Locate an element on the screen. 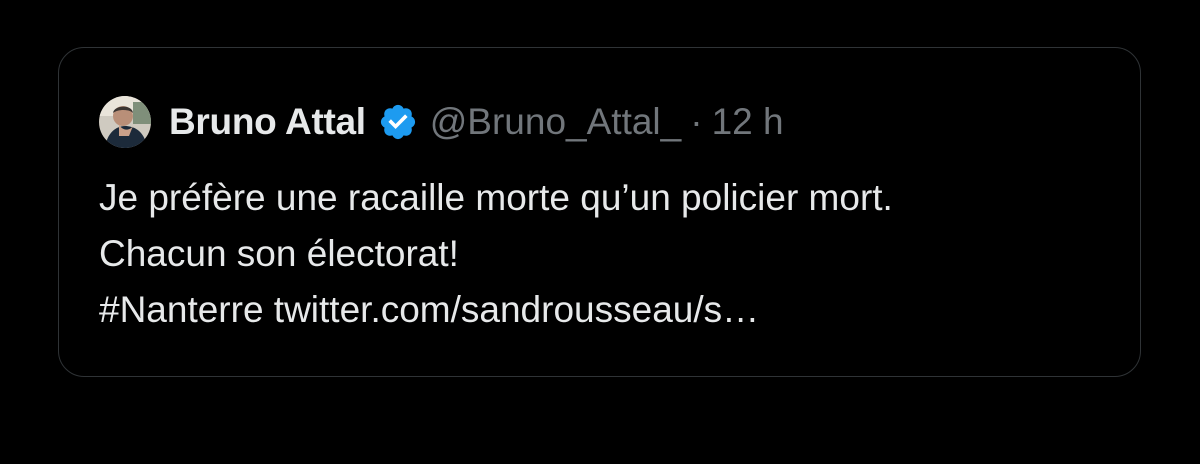 The image size is (1200, 464). tweet-text-line: Chacun son électorat! is located at coordinates (279, 253).